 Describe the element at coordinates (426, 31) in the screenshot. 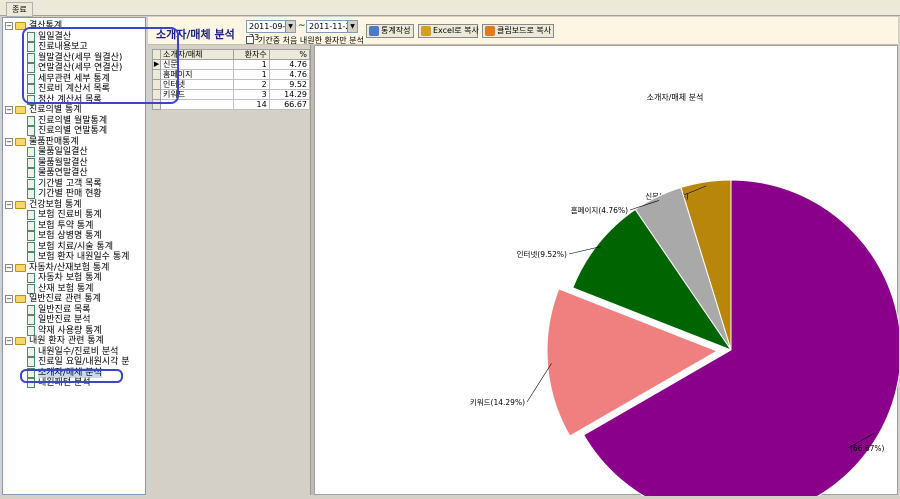

I see `excel-icon` at that location.